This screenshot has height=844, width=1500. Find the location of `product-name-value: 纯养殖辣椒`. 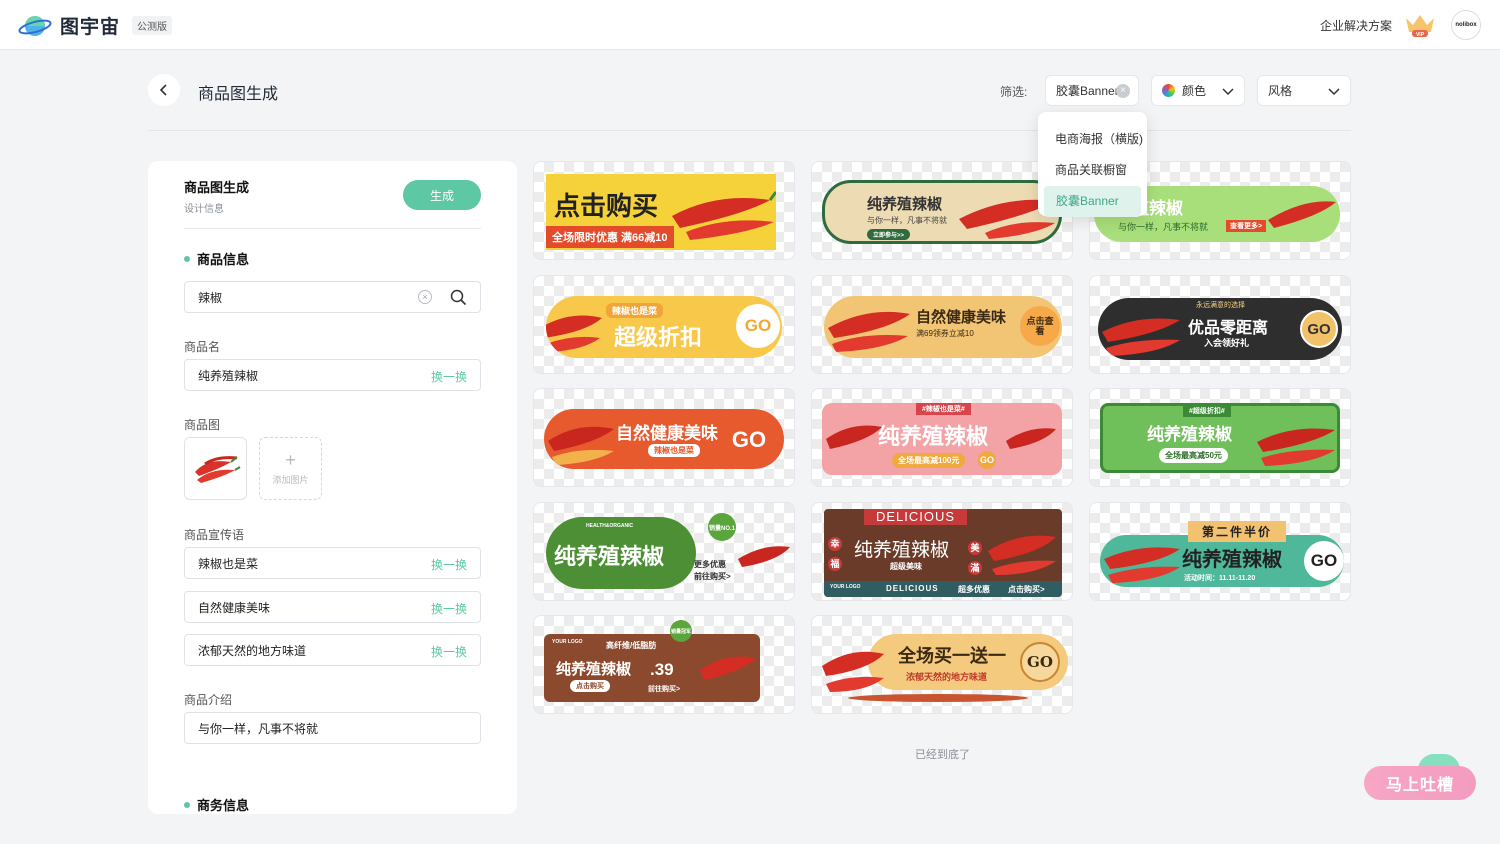

product-name-value: 纯养殖辣椒 is located at coordinates (228, 375).